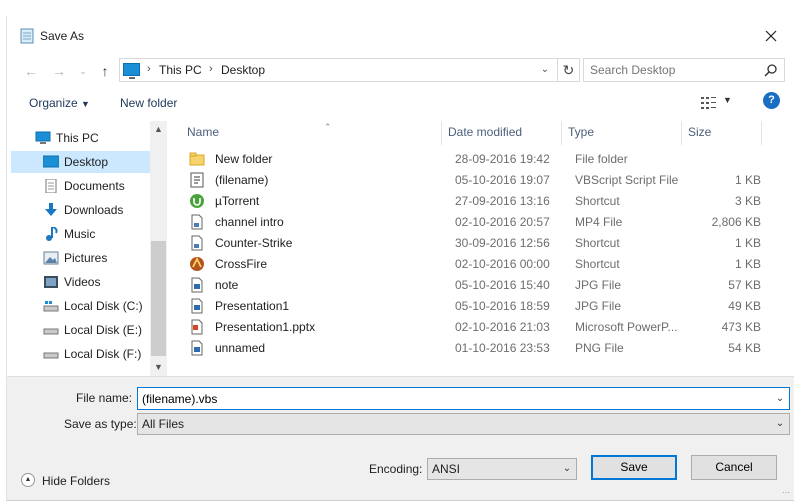  I want to click on file-name-input, so click(452, 399).